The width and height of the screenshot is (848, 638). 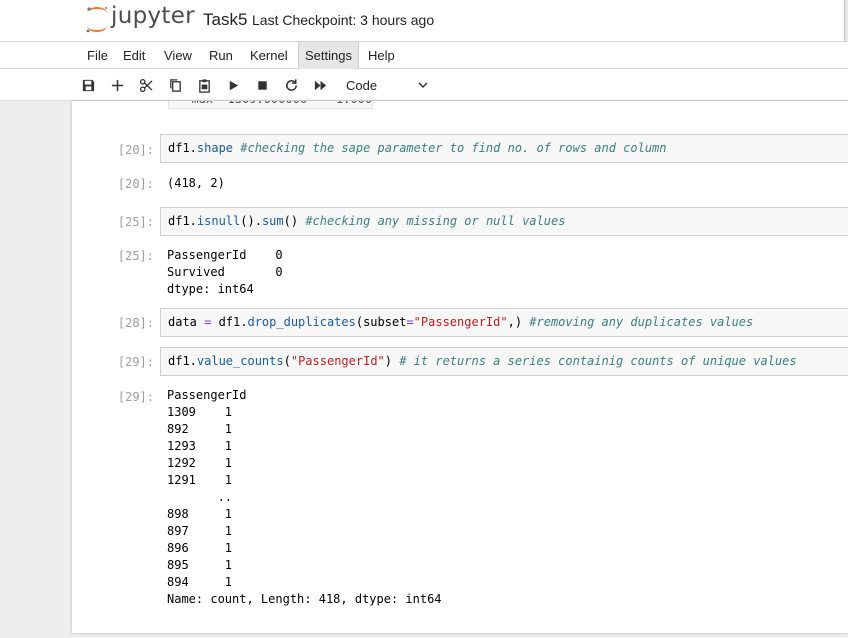 I want to click on menu-settings: Settings, so click(x=328, y=55).